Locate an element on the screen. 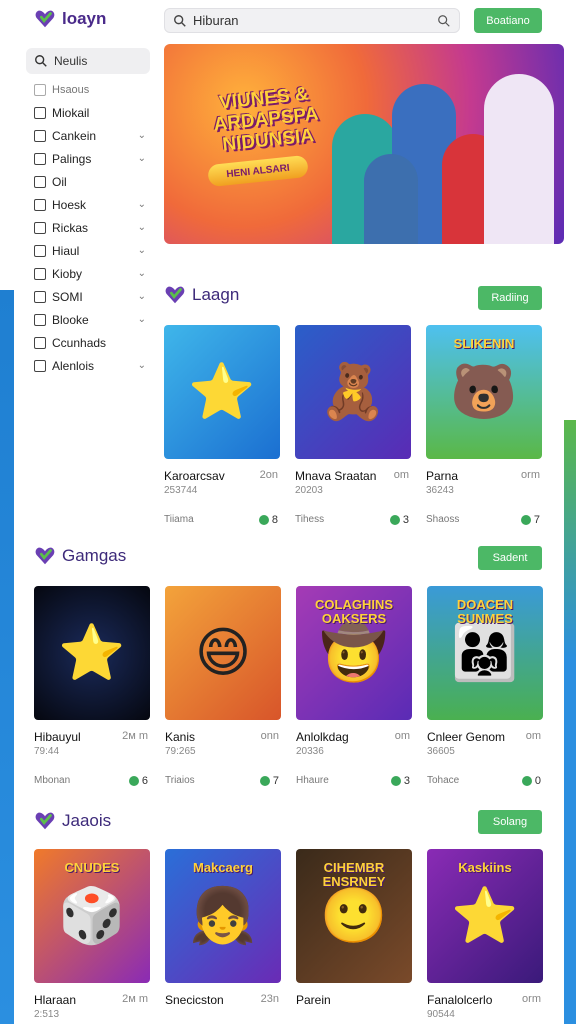 Image resolution: width=576 pixels, height=1024 pixels. sidebar-item-label: Ccunhads is located at coordinates (79, 342).